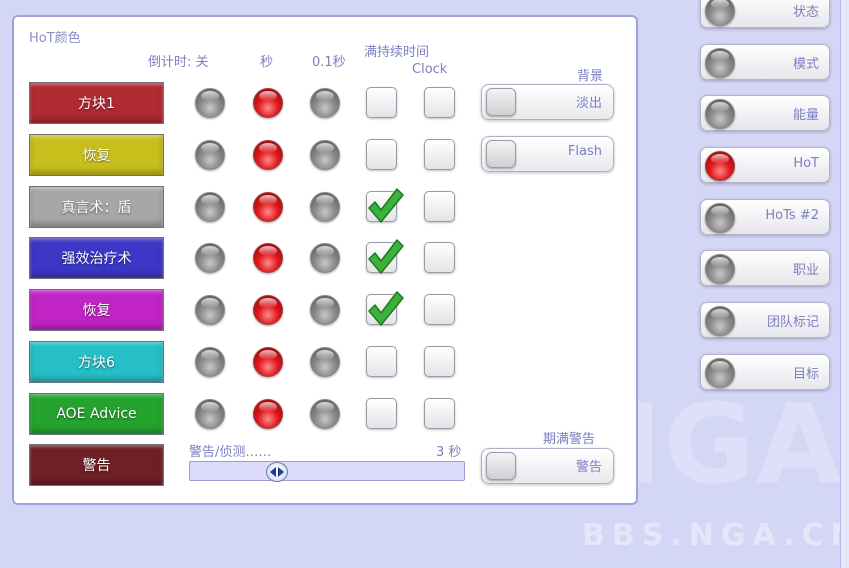  Describe the element at coordinates (547, 466) in the screenshot. I see `expire-warning-toggle: 警告` at that location.